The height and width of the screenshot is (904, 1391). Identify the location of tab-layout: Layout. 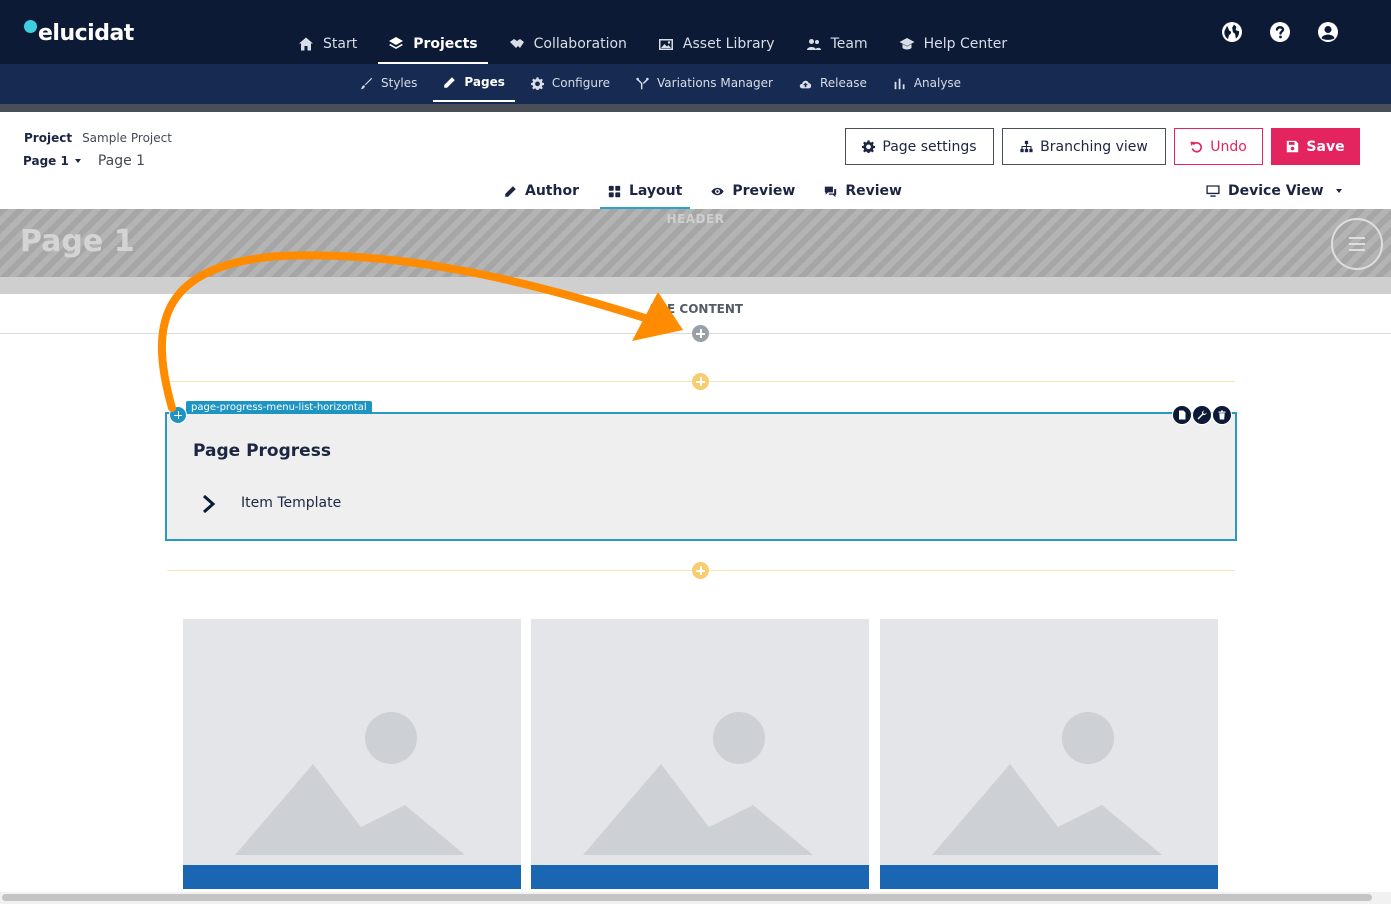
(645, 194).